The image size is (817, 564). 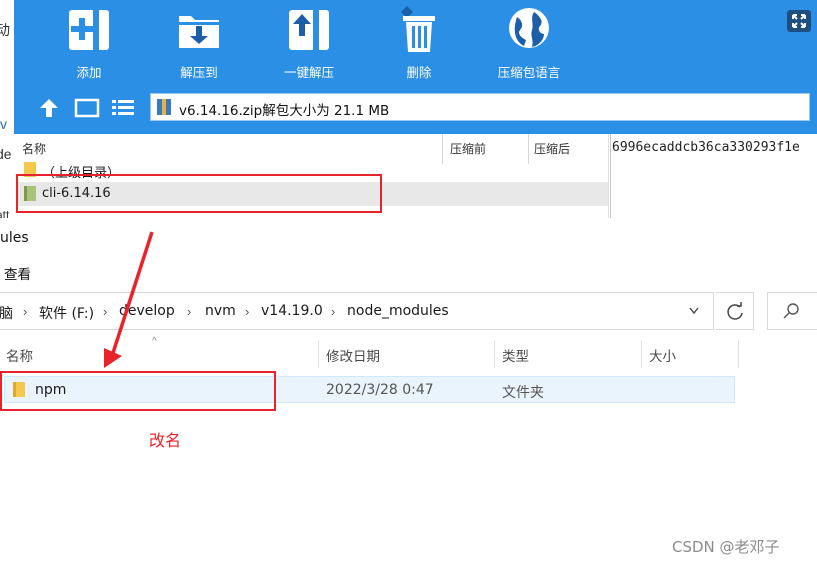 What do you see at coordinates (129, 299) in the screenshot?
I see `annotation-arrow` at bounding box center [129, 299].